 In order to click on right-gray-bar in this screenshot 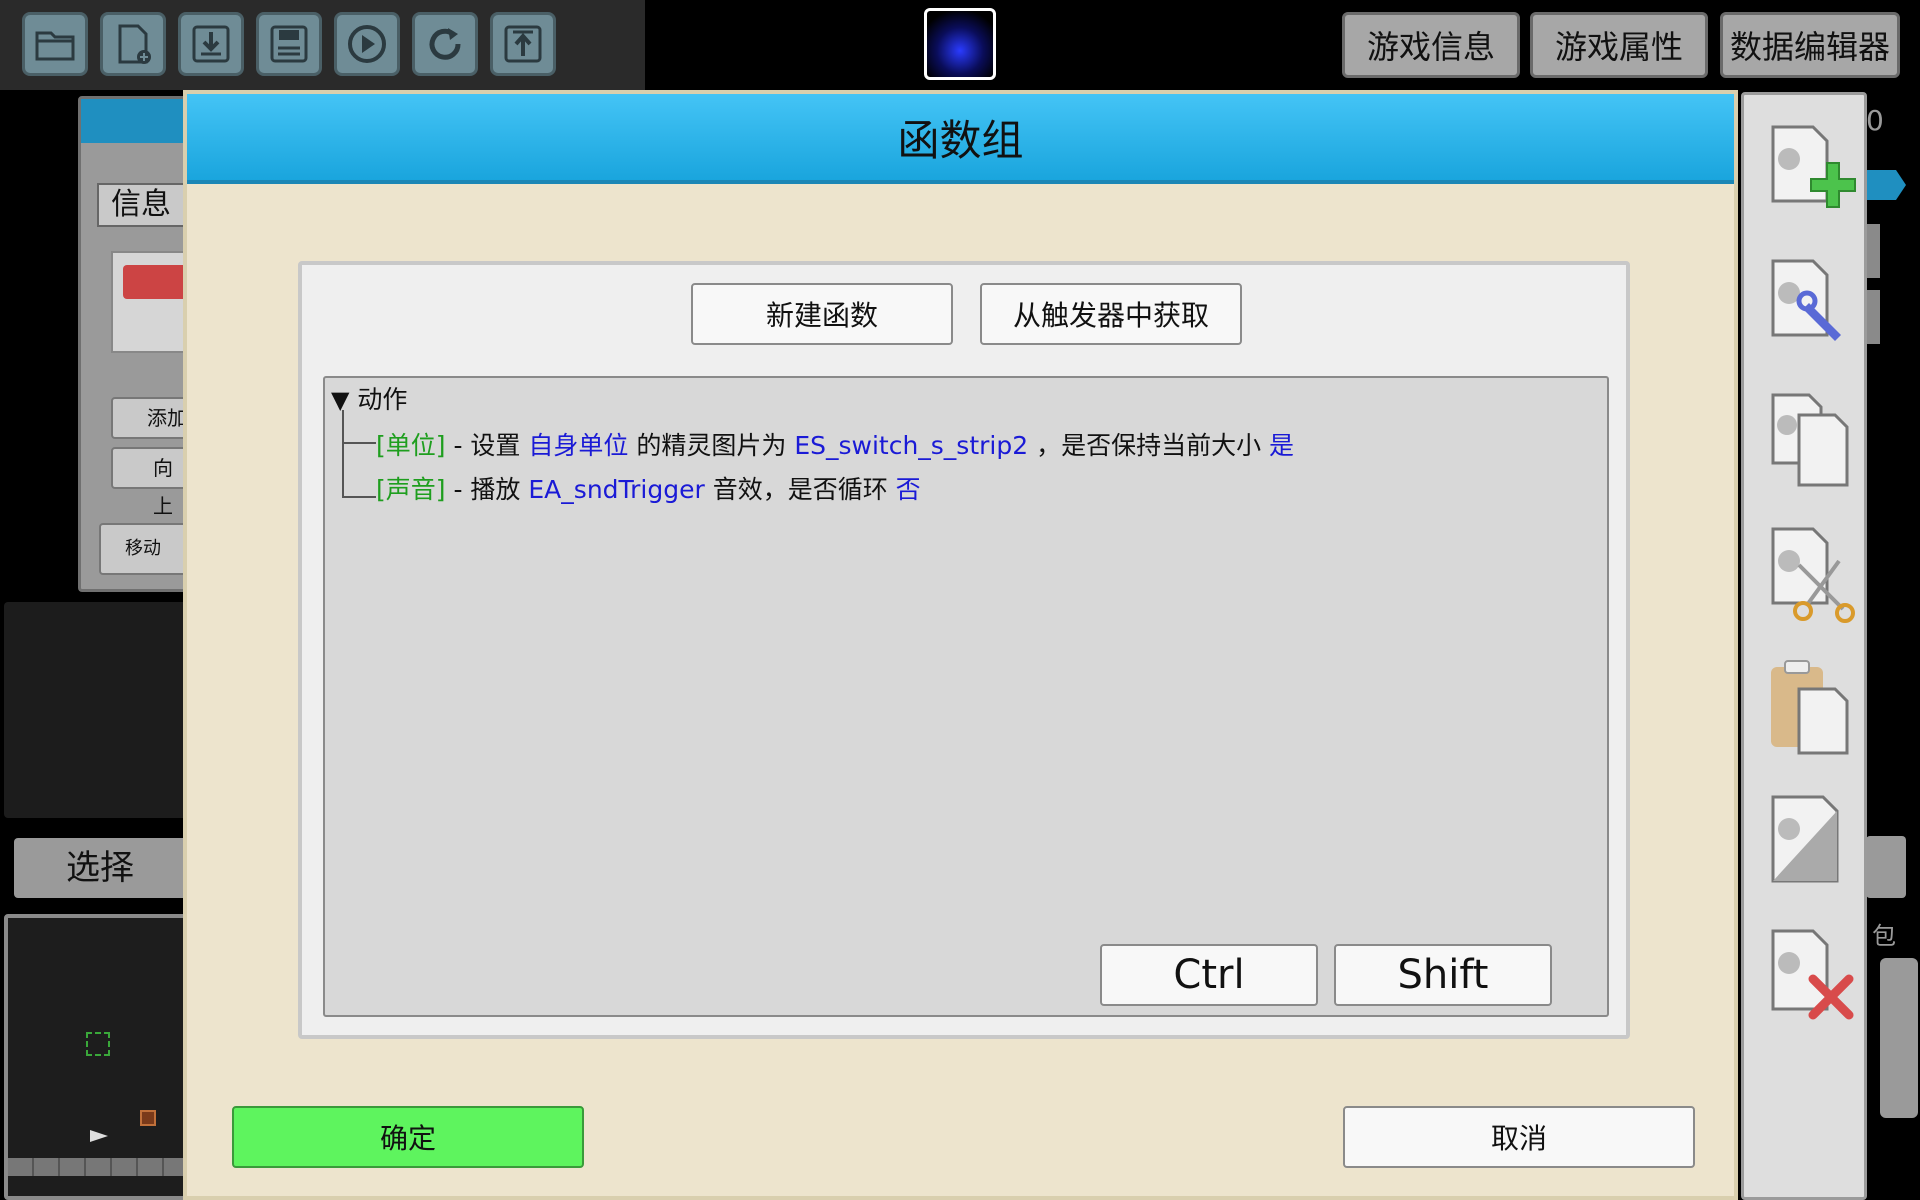, I will do `click(1886, 867)`.